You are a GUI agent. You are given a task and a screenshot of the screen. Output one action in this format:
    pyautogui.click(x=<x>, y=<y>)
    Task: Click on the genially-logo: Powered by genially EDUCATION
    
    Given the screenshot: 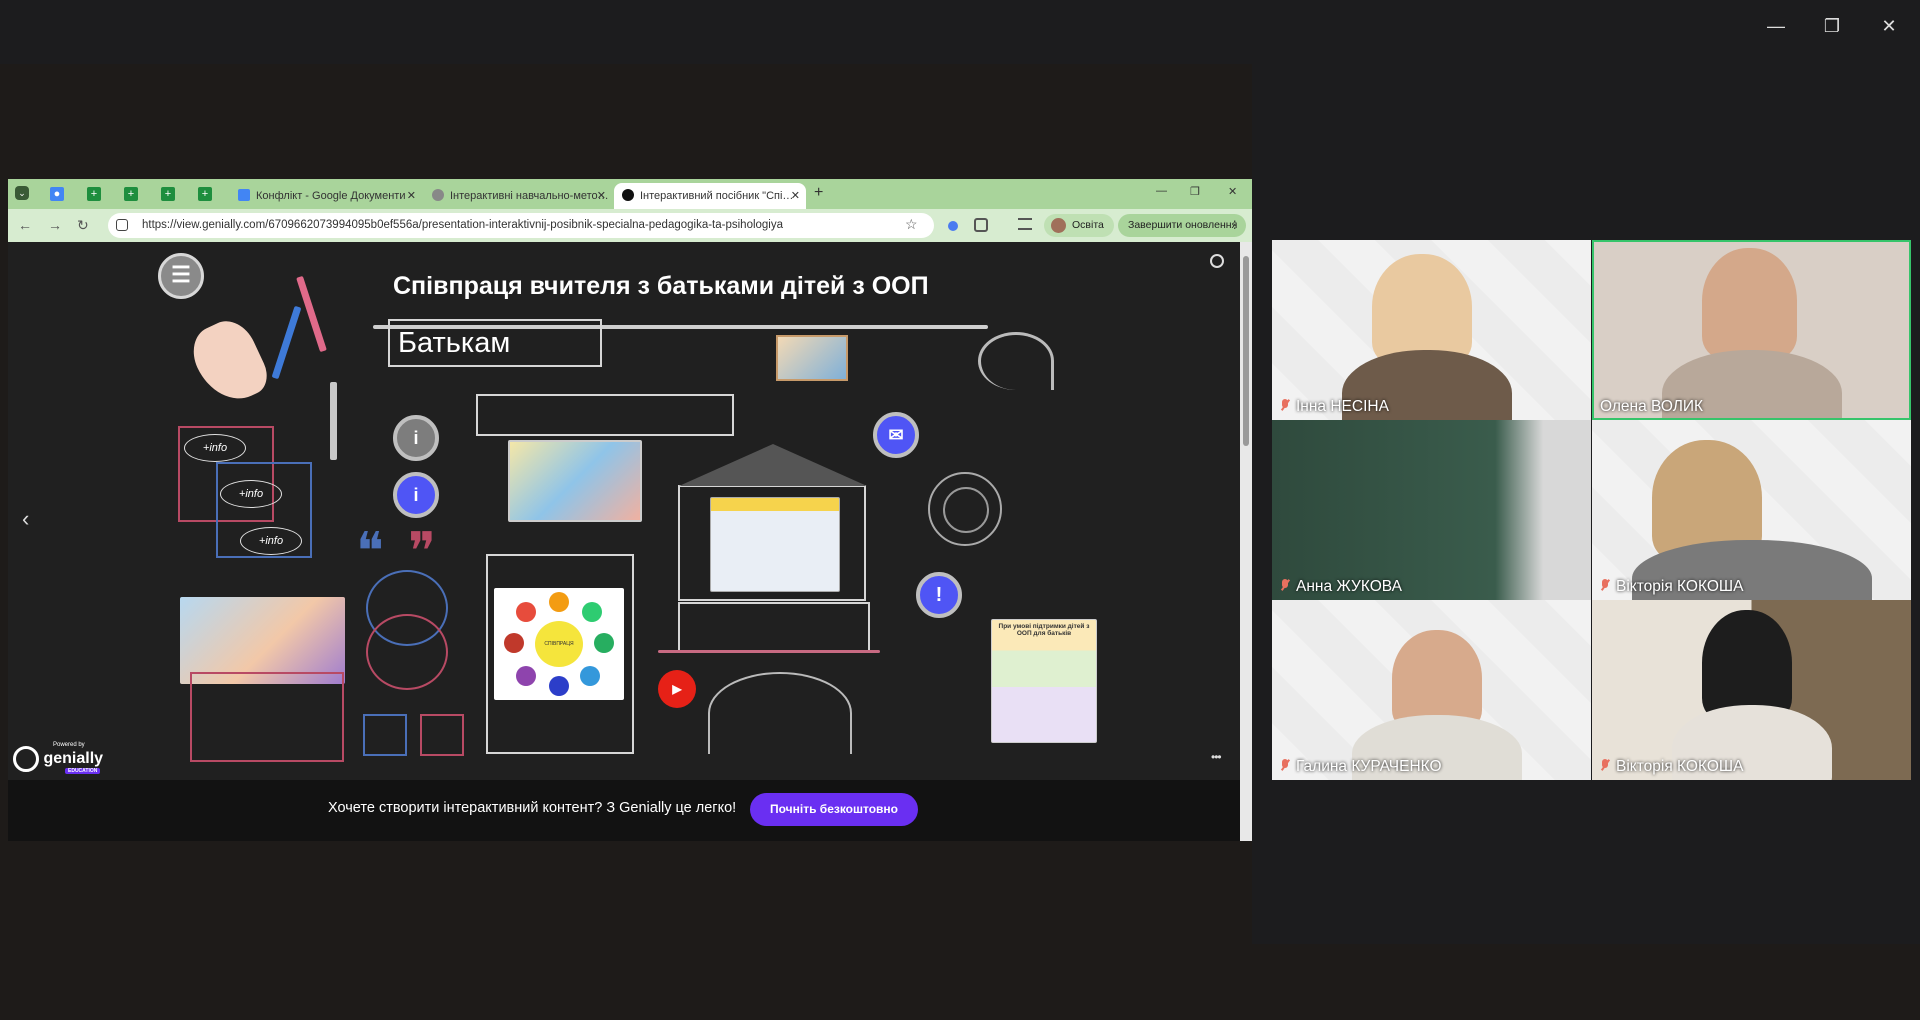 What is the action you would take?
    pyautogui.click(x=58, y=758)
    